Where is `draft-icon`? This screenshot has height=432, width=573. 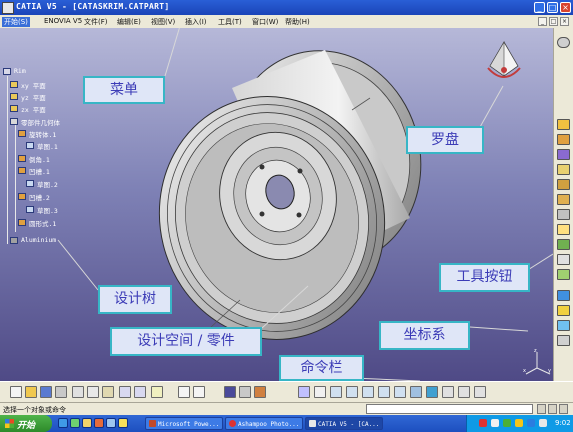 draft-icon is located at coordinates (563, 259).